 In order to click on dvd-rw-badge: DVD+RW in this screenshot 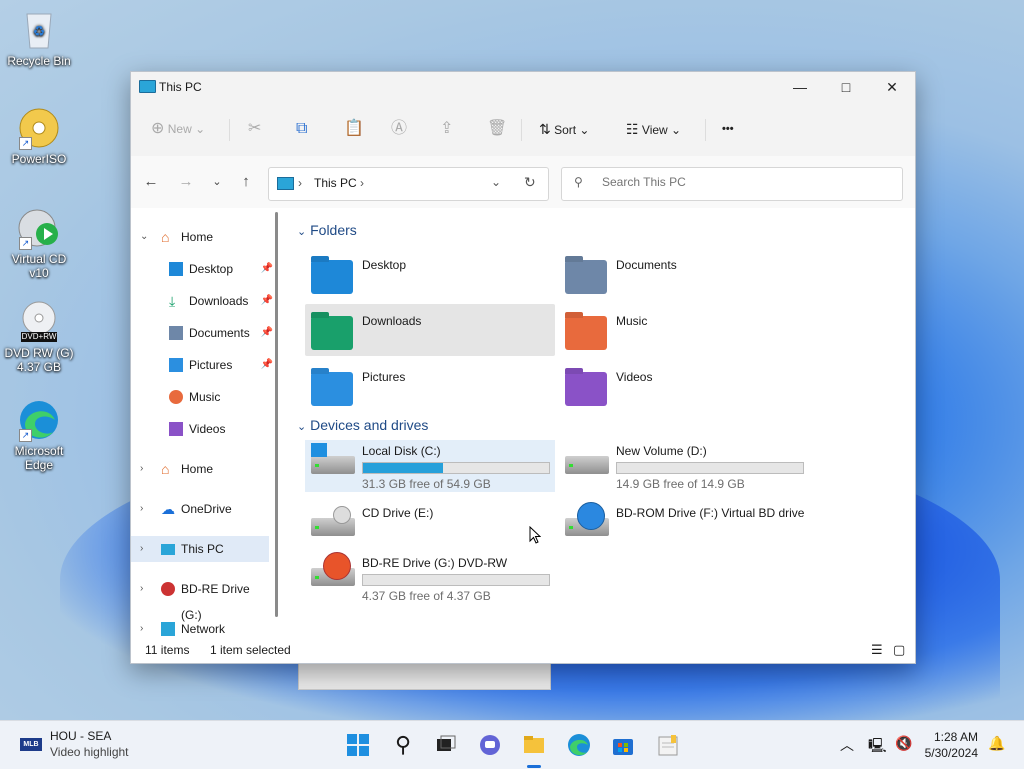, I will do `click(39, 336)`.